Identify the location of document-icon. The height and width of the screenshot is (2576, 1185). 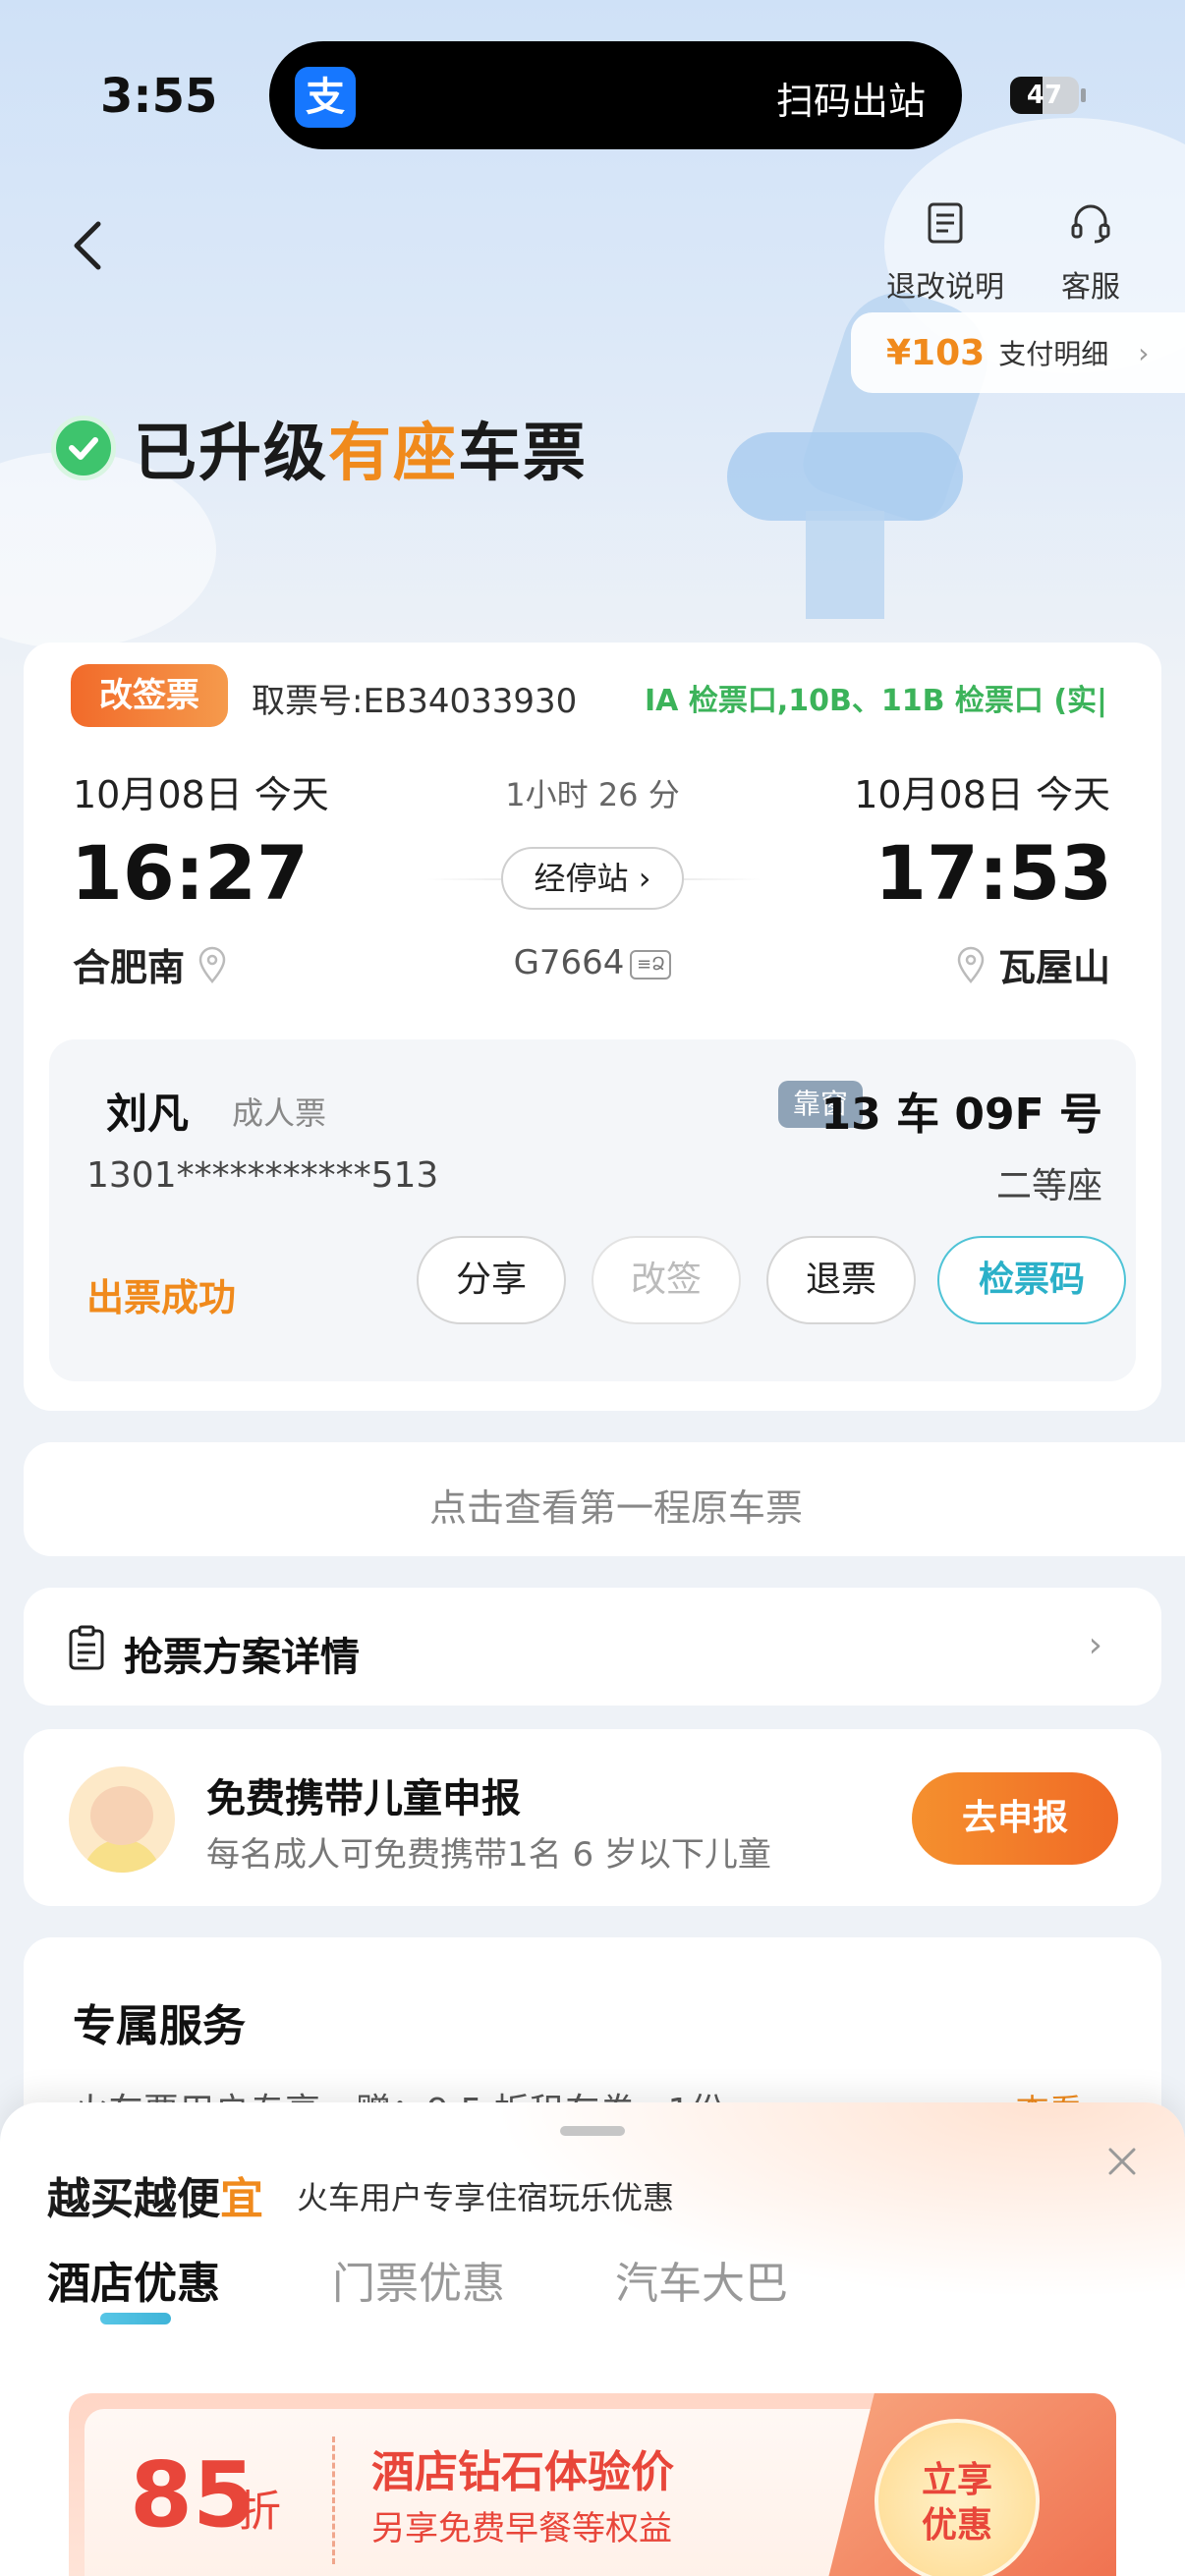
(946, 223).